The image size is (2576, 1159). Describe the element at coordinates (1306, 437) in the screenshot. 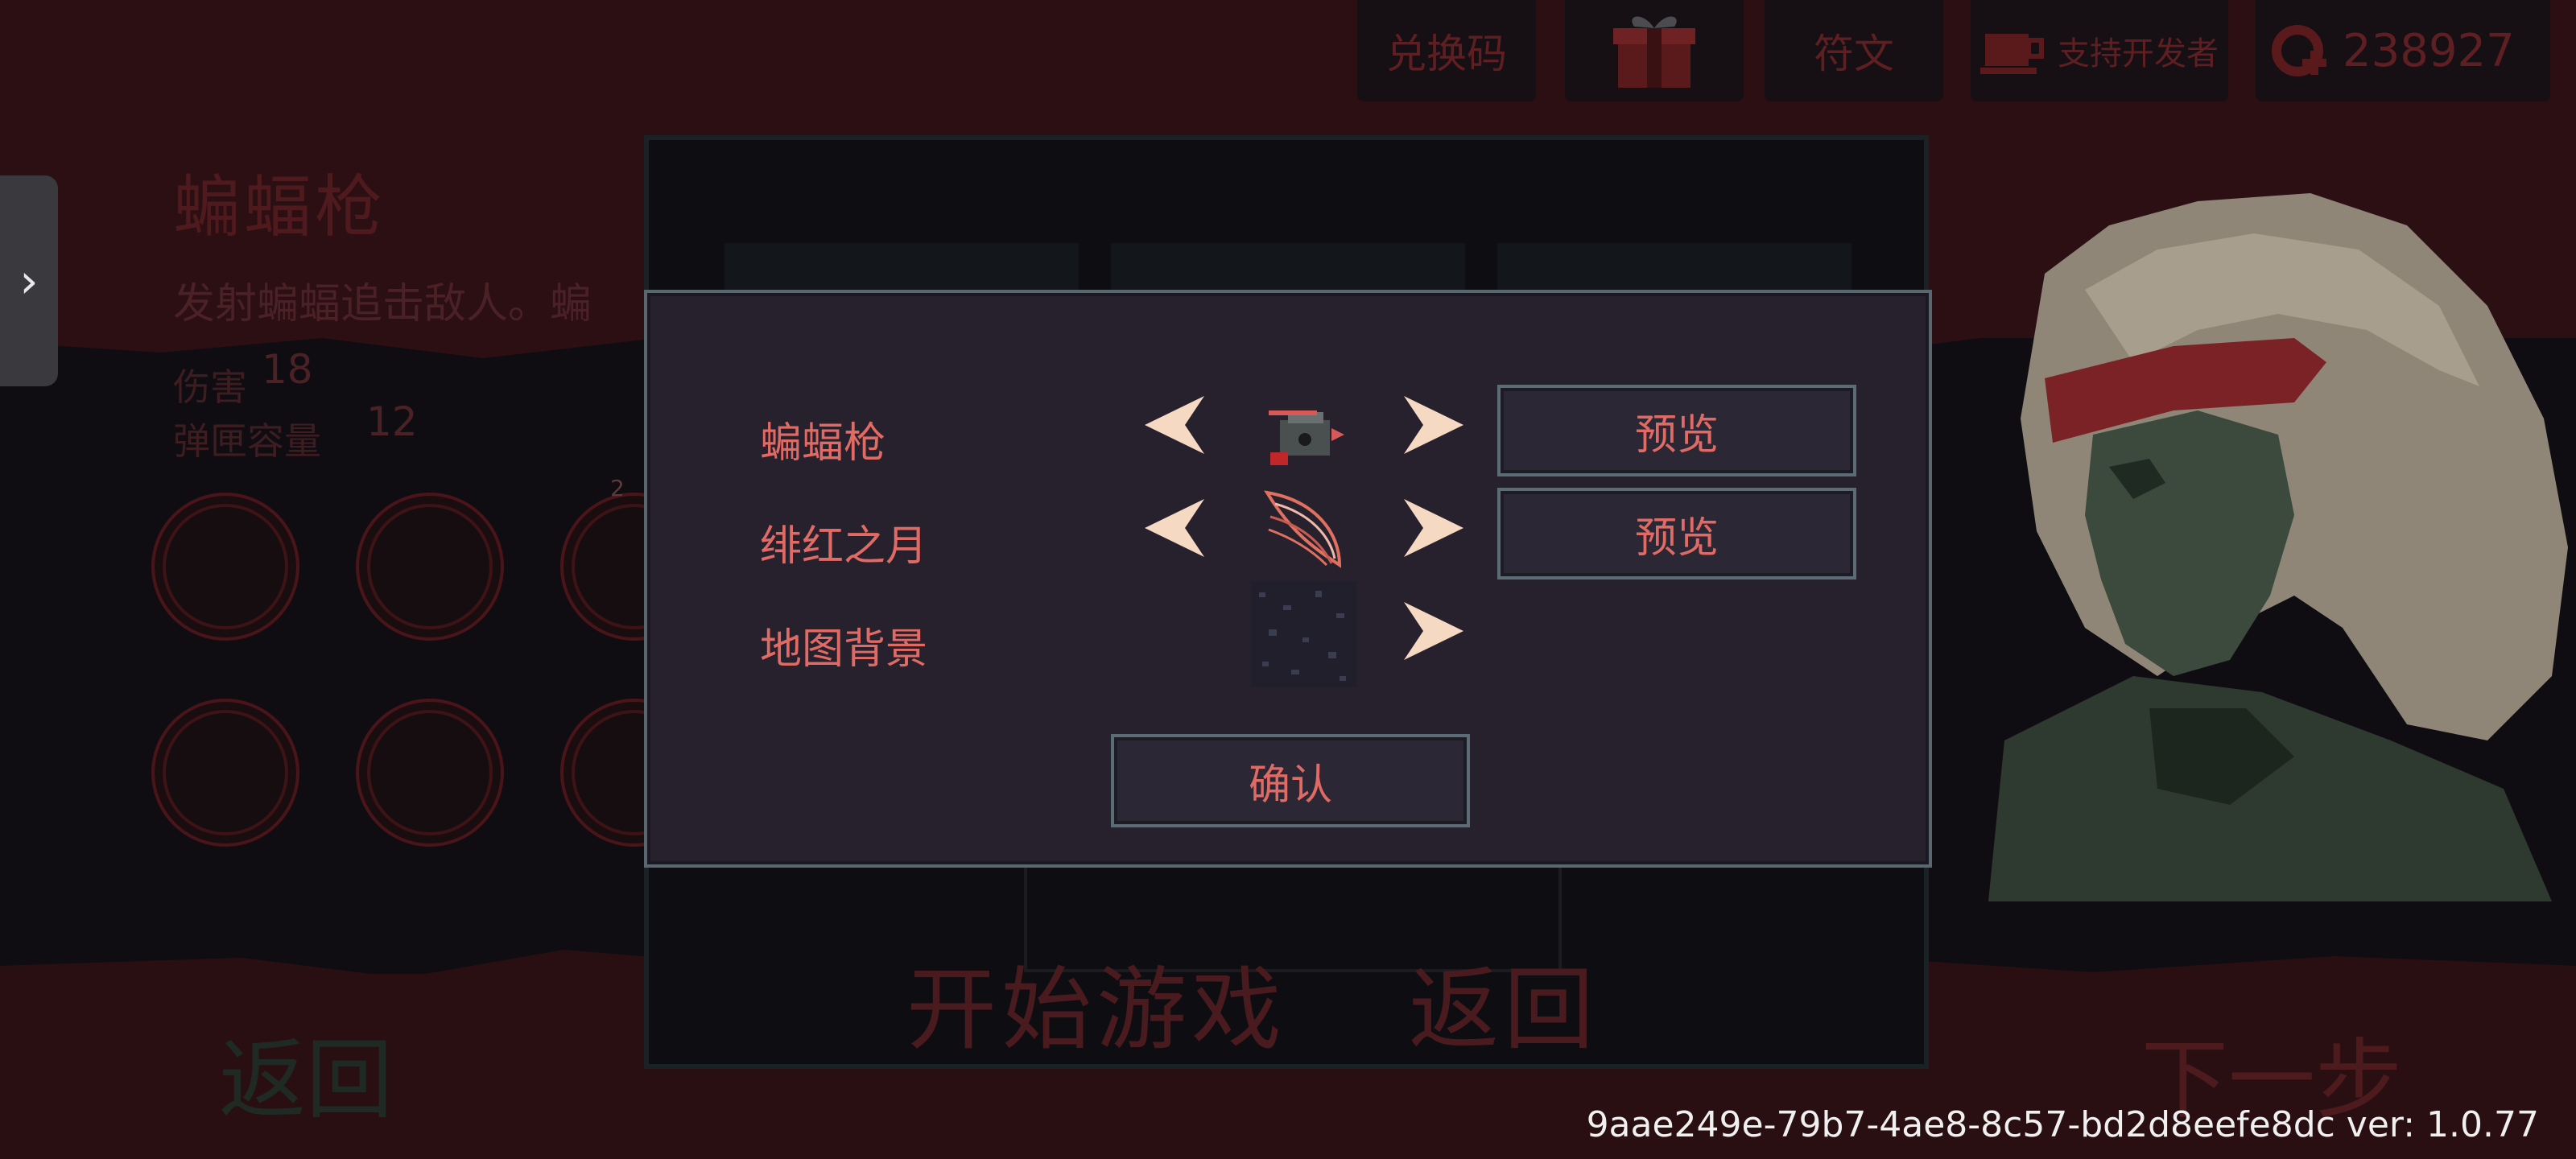

I see `bat-gun-icon` at that location.